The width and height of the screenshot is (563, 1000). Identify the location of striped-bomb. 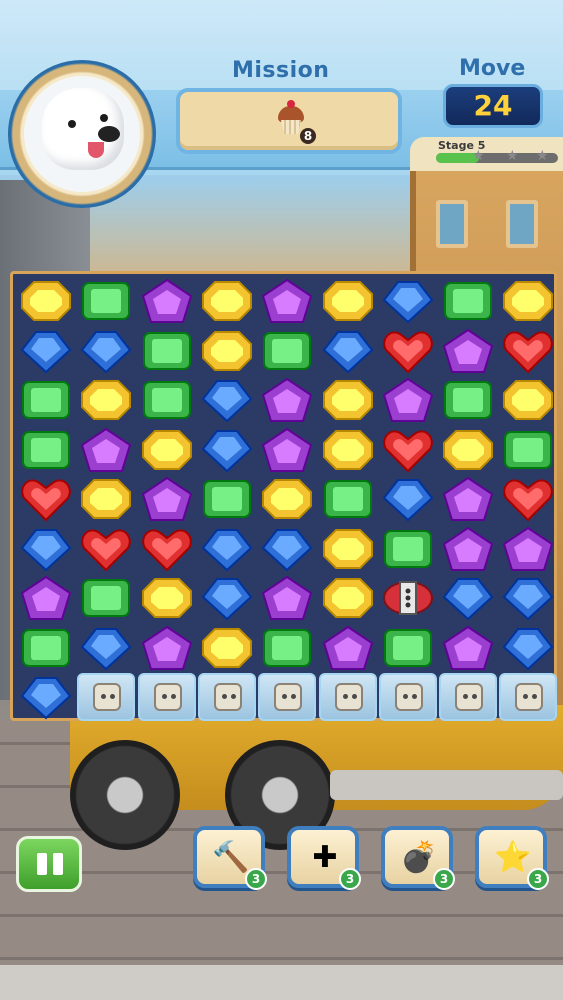
(408, 598).